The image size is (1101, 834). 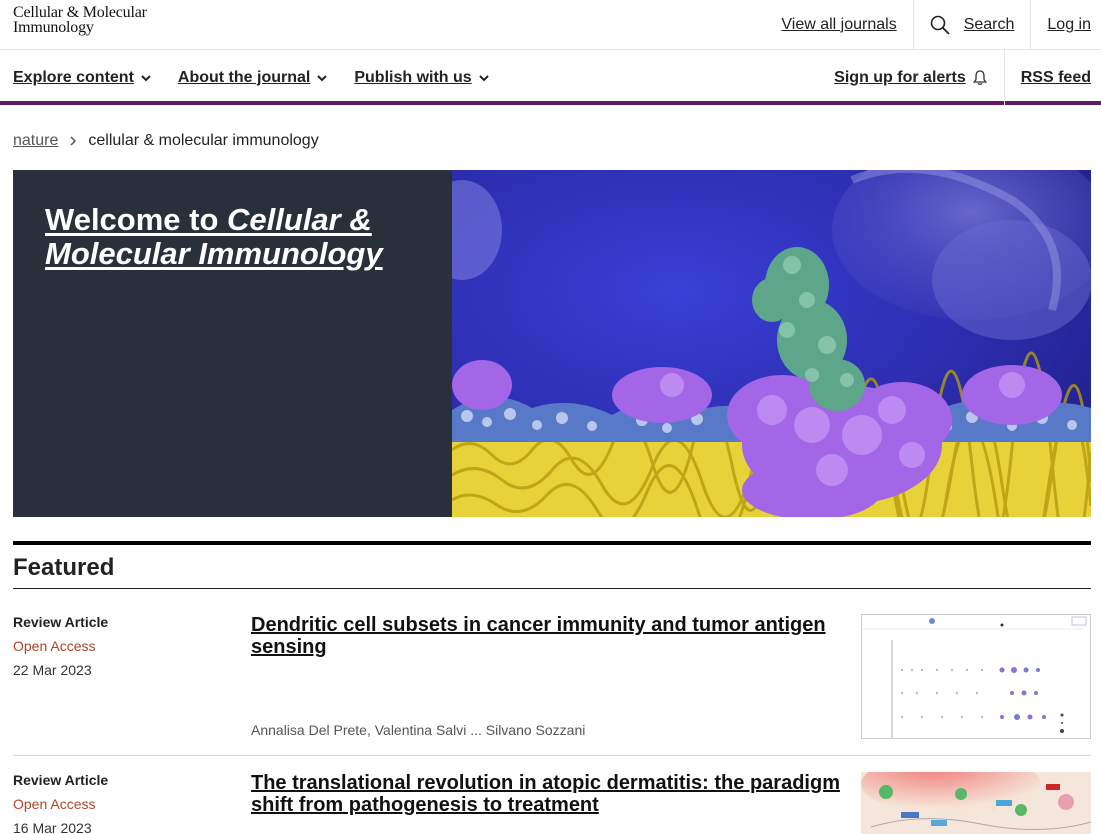 I want to click on article-meta: Review Article Open Access 22 Mar 2023, so click(x=123, y=646).